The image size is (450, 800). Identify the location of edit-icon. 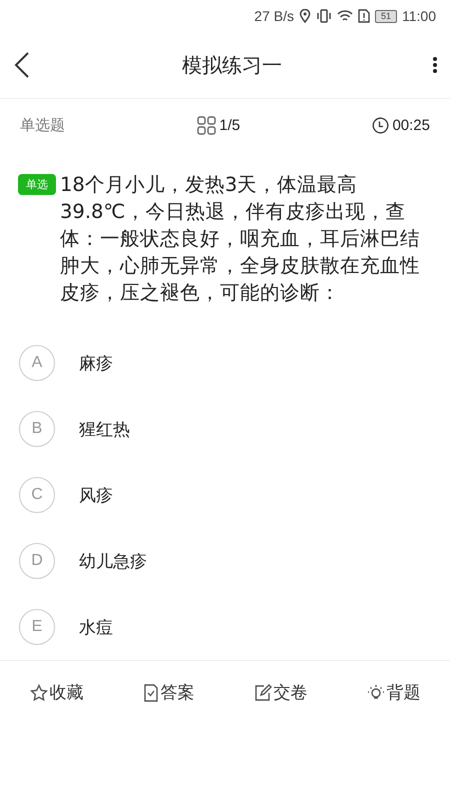
(263, 693).